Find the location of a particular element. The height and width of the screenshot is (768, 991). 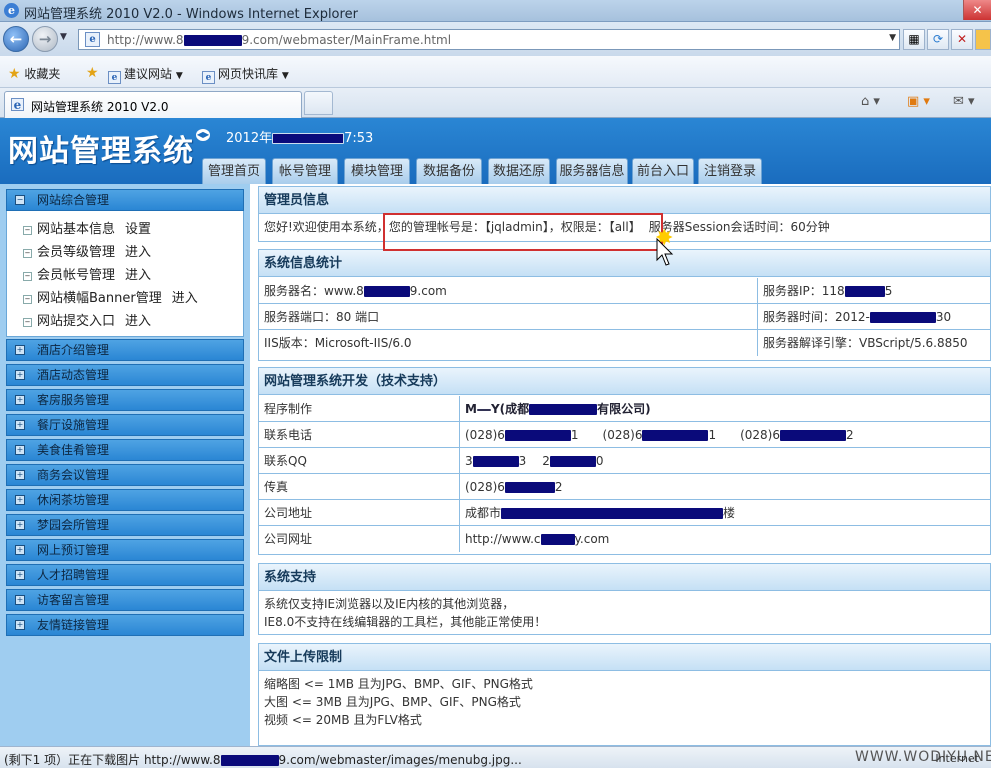

tab-active: e 网站管理系统 2010 V2.0 is located at coordinates (153, 104).